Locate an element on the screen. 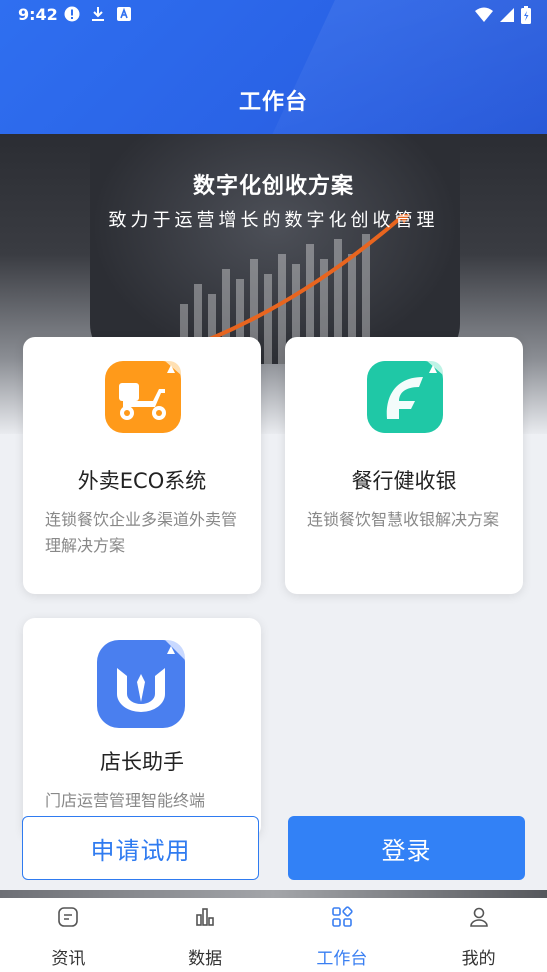 This screenshot has width=547, height=972. card-description: 门店运营管理智能终端 is located at coordinates (125, 800).